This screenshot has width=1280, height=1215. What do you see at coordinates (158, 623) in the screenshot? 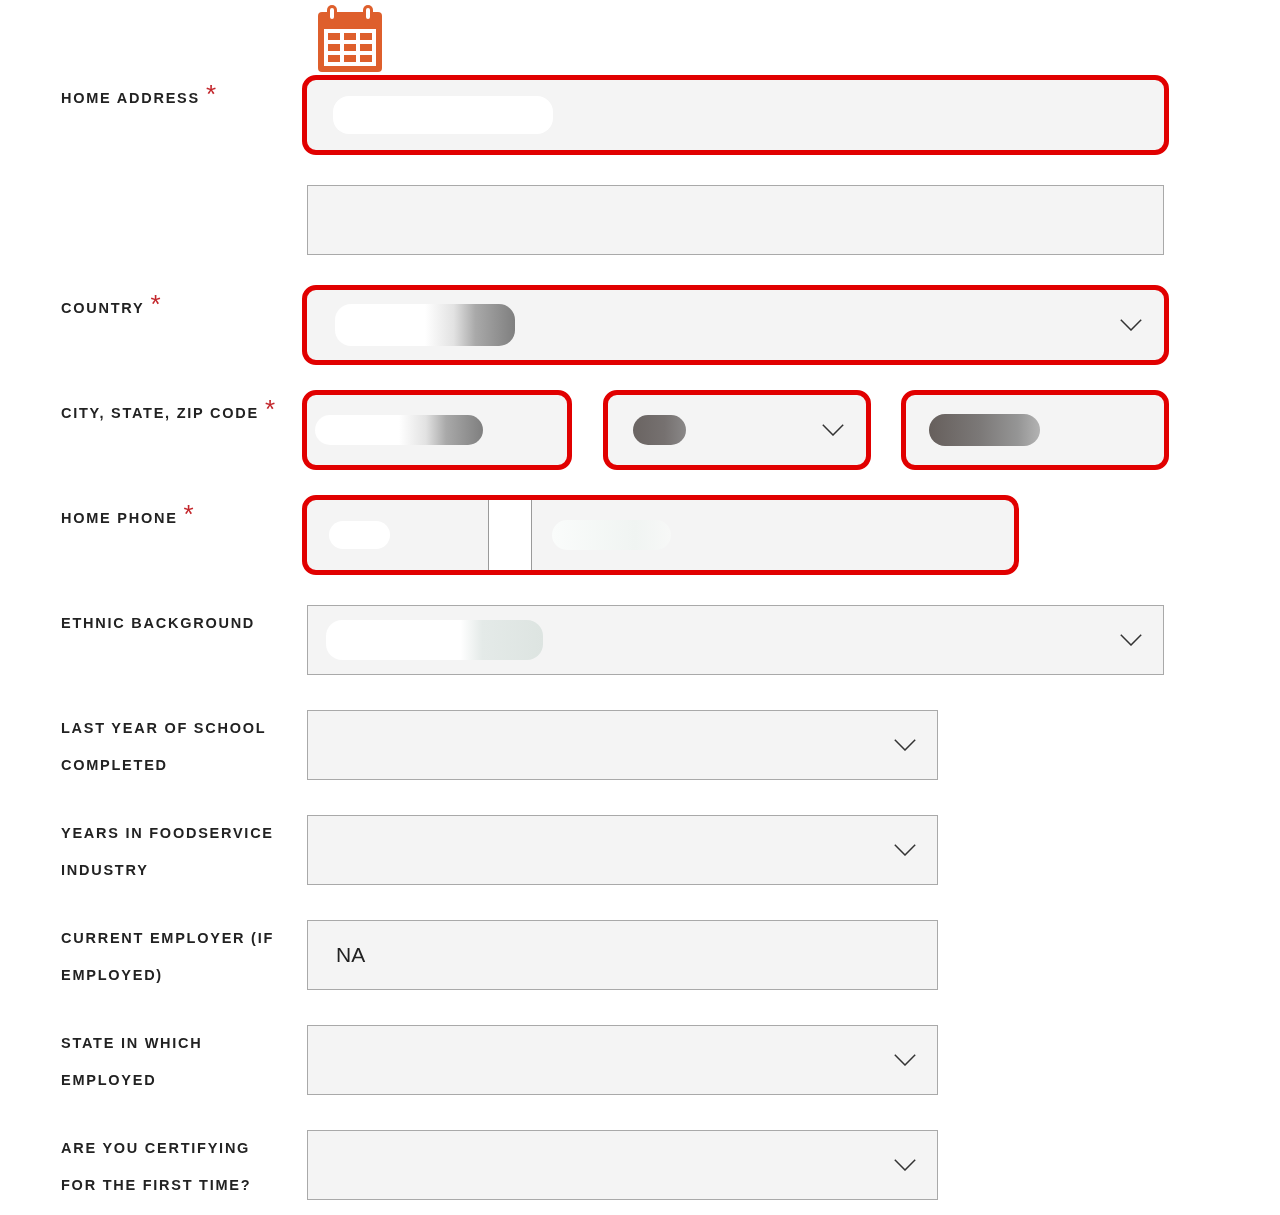
I see `field-label: ETHNIC BACKGROUND` at bounding box center [158, 623].